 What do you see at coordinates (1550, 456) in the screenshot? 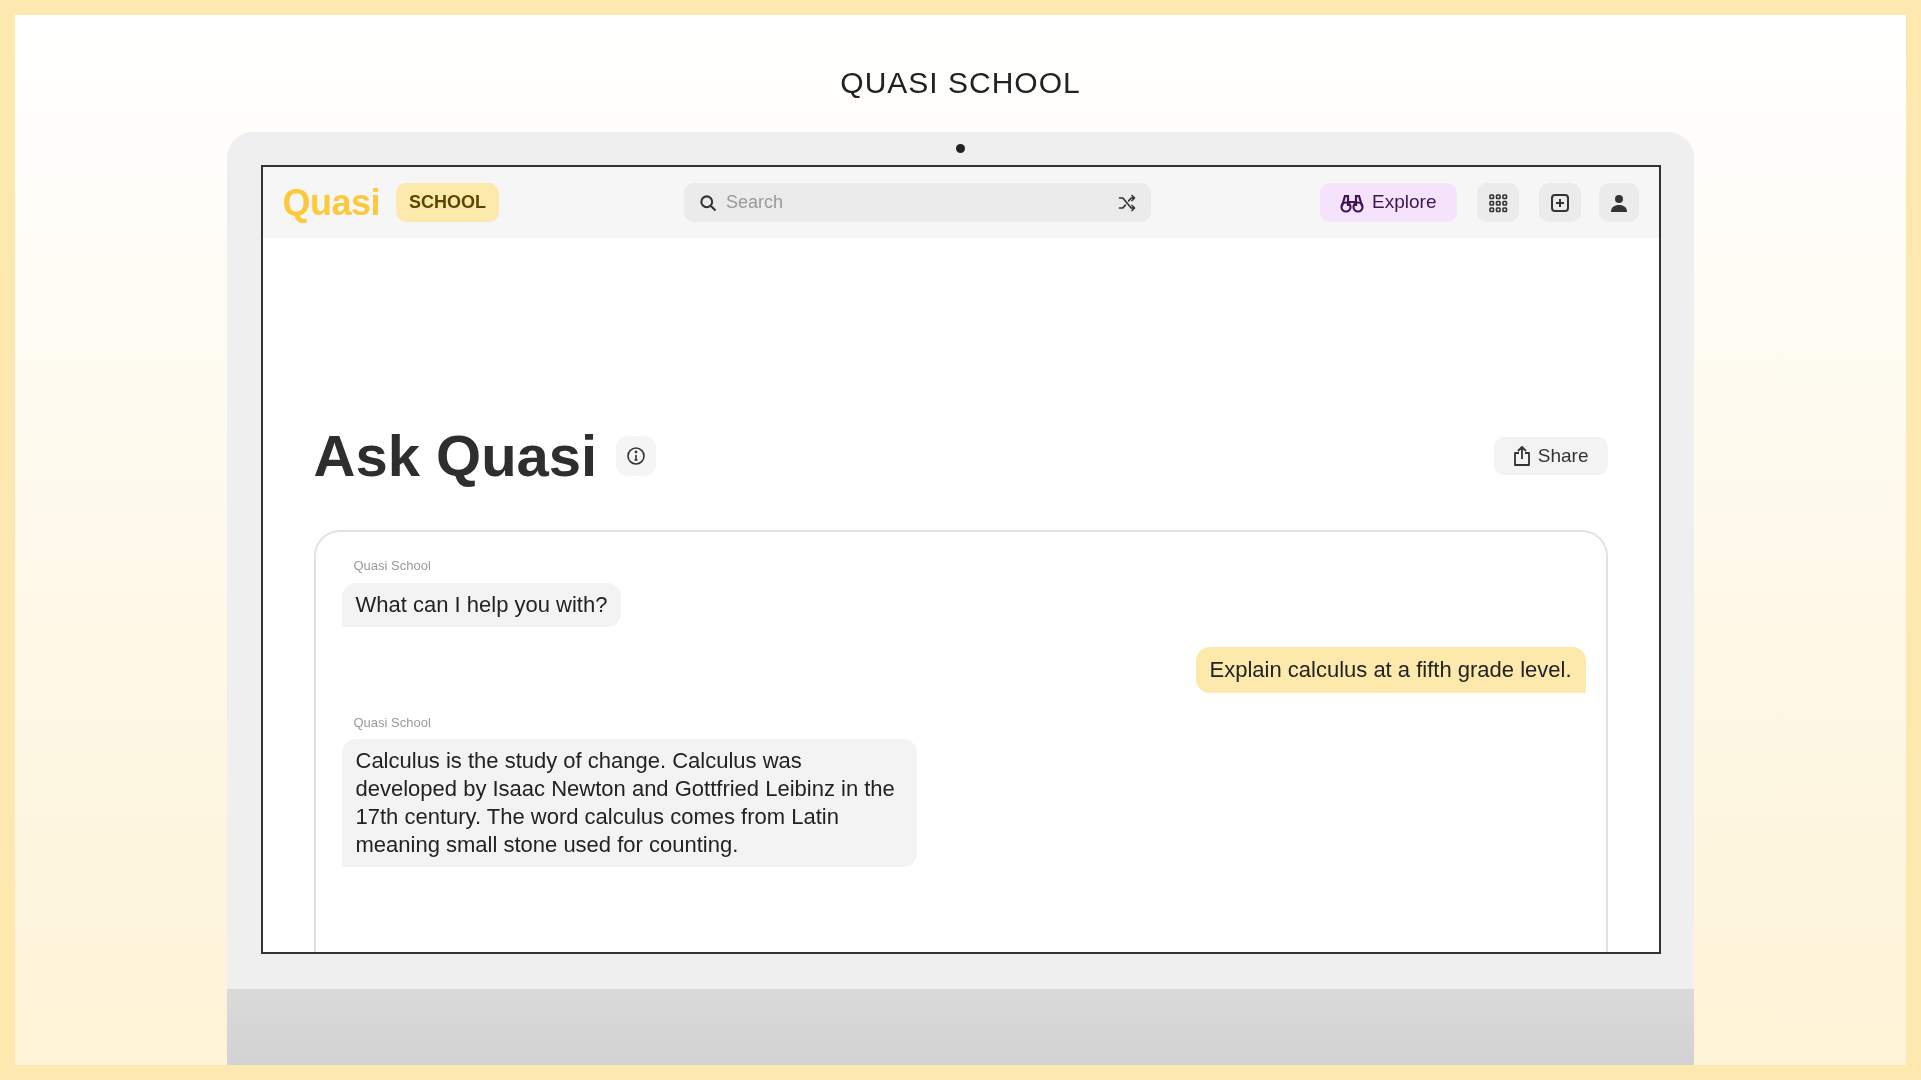
I see `share-button: Share` at bounding box center [1550, 456].